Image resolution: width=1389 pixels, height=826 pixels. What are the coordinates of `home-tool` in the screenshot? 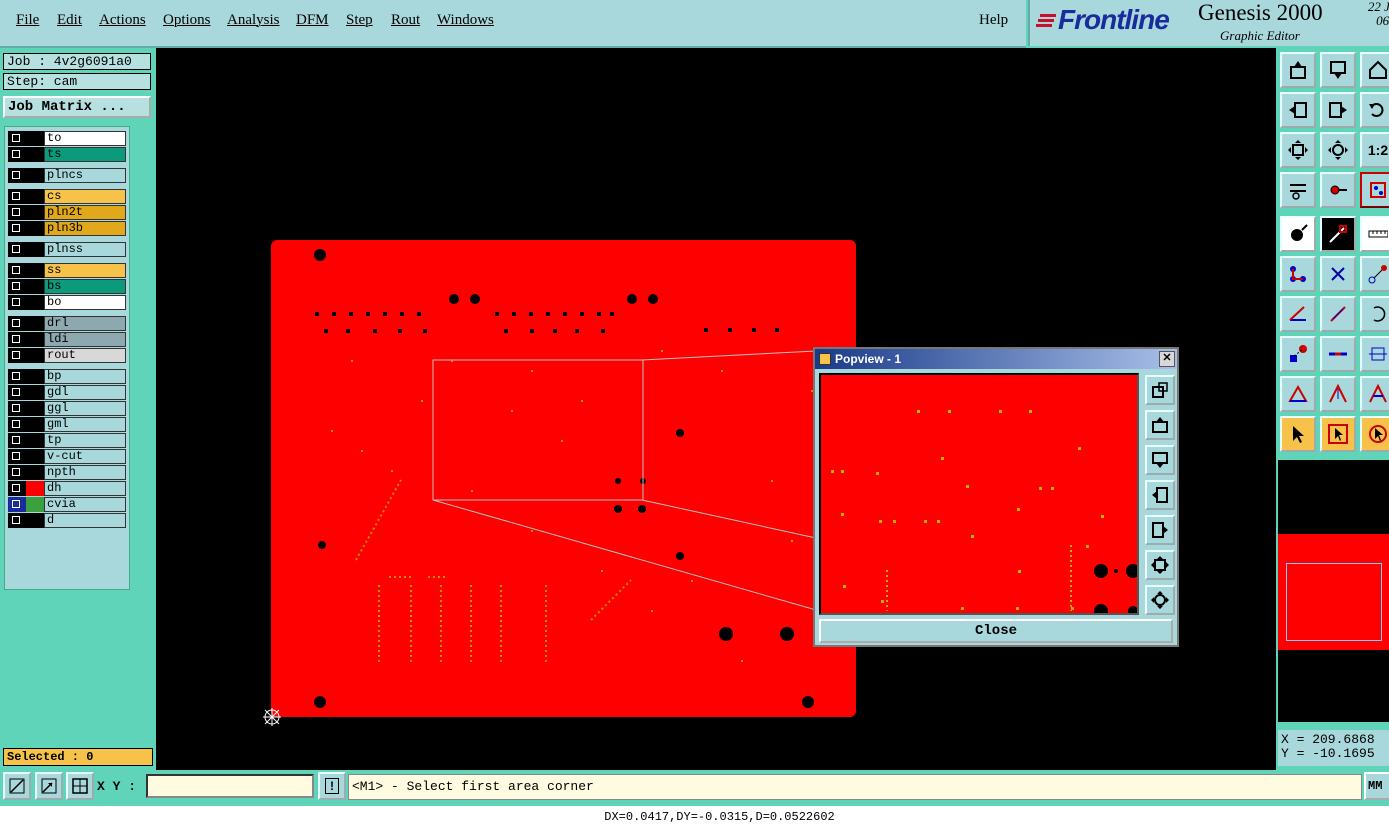 It's located at (1374, 70).